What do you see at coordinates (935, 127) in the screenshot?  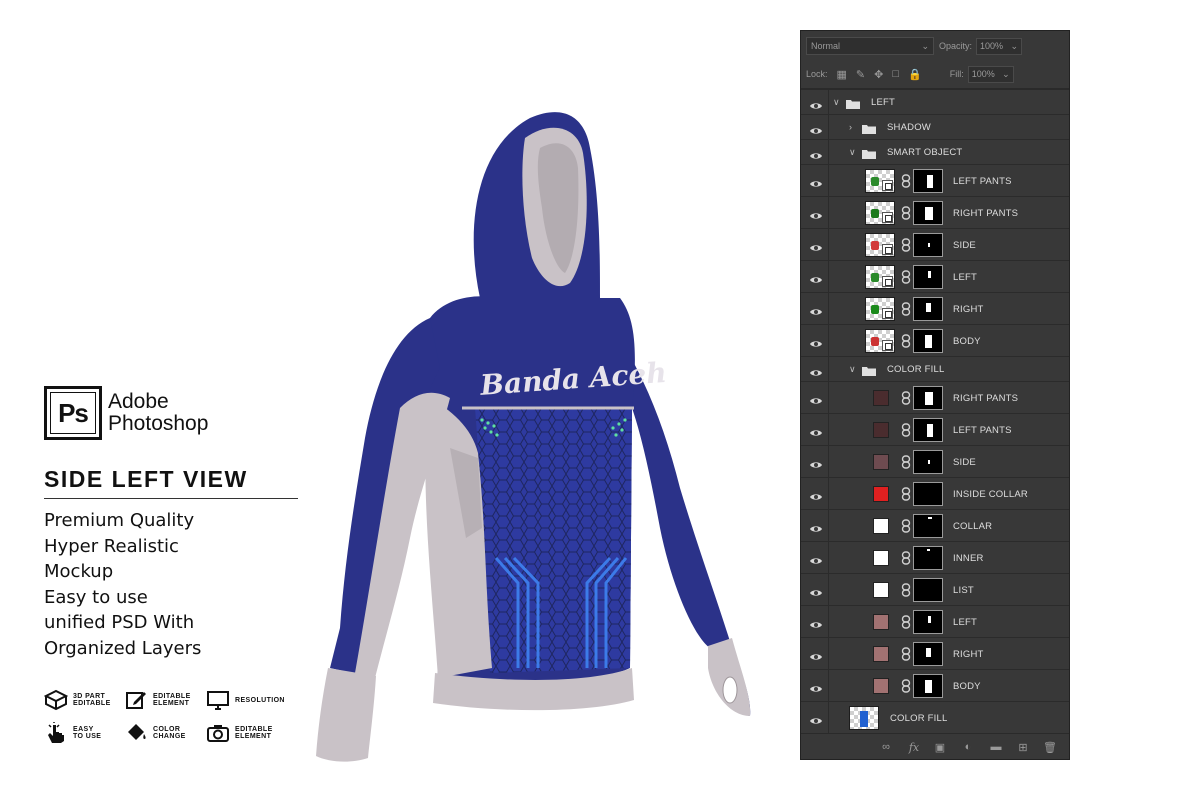 I see `layer-row: › SHADOW` at bounding box center [935, 127].